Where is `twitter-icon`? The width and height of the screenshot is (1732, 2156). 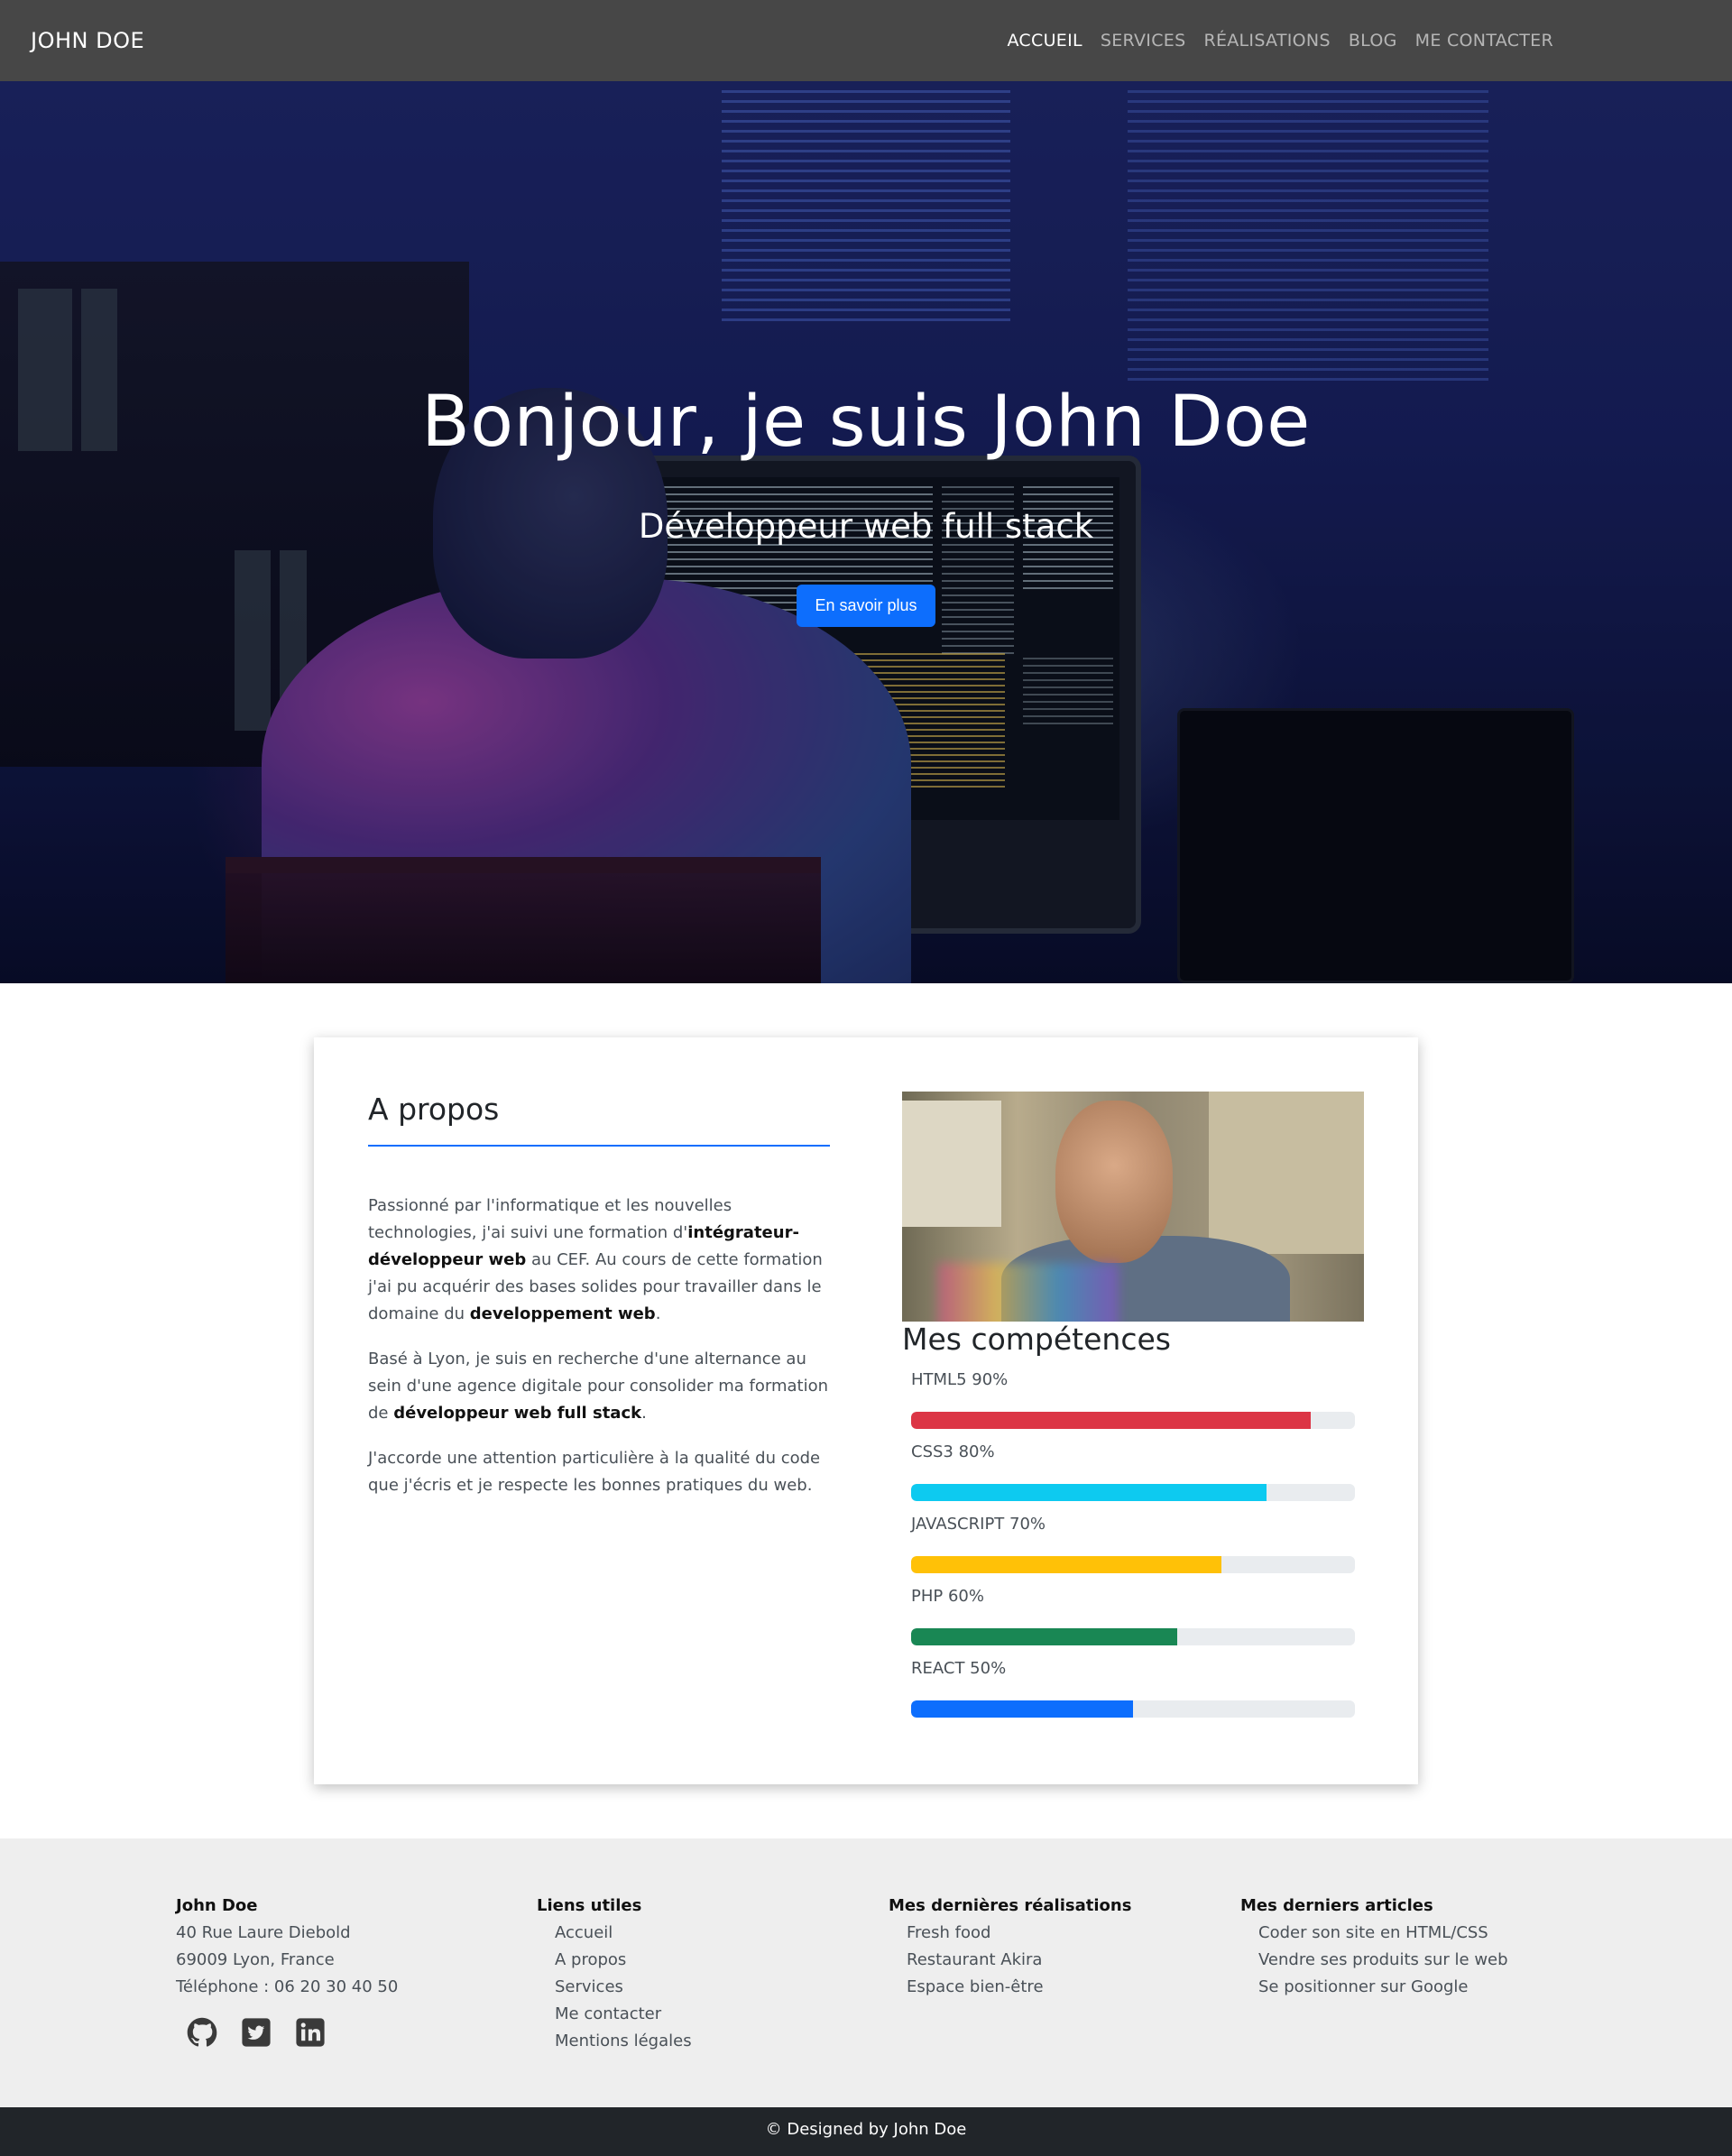 twitter-icon is located at coordinates (256, 2032).